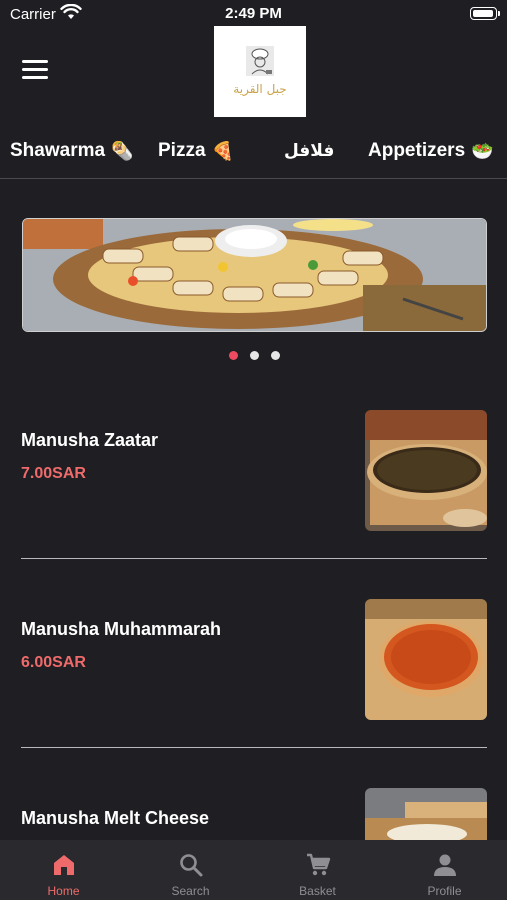  I want to click on tabs-divider, so click(253, 178).